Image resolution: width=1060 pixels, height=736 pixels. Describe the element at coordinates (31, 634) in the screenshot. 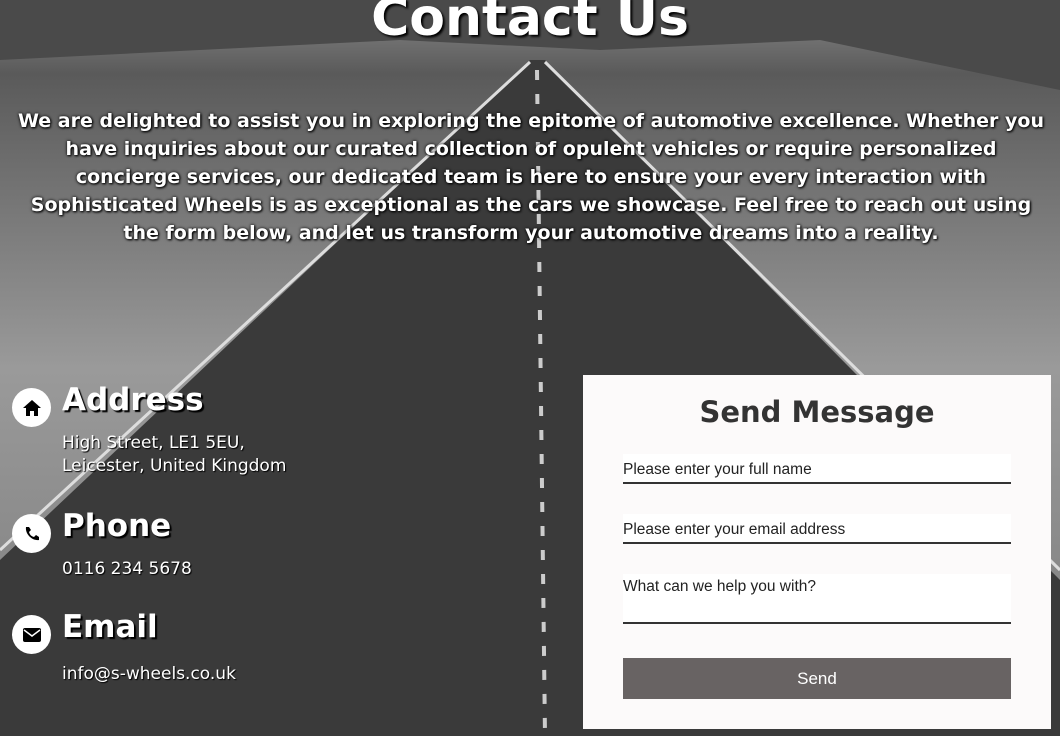

I see `envelope-icon` at that location.